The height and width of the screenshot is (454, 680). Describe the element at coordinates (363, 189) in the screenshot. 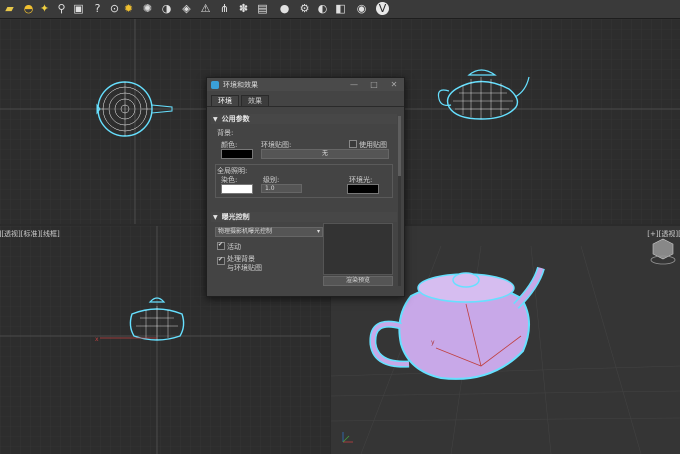

I see `ambient-color-swatch` at that location.